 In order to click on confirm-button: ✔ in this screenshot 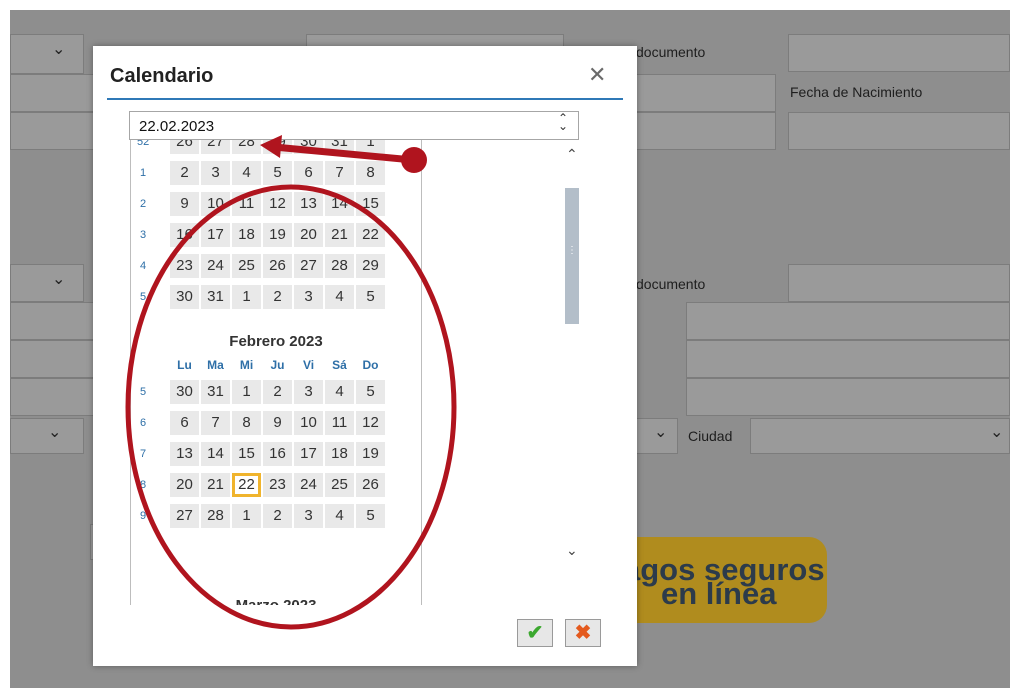, I will do `click(535, 633)`.